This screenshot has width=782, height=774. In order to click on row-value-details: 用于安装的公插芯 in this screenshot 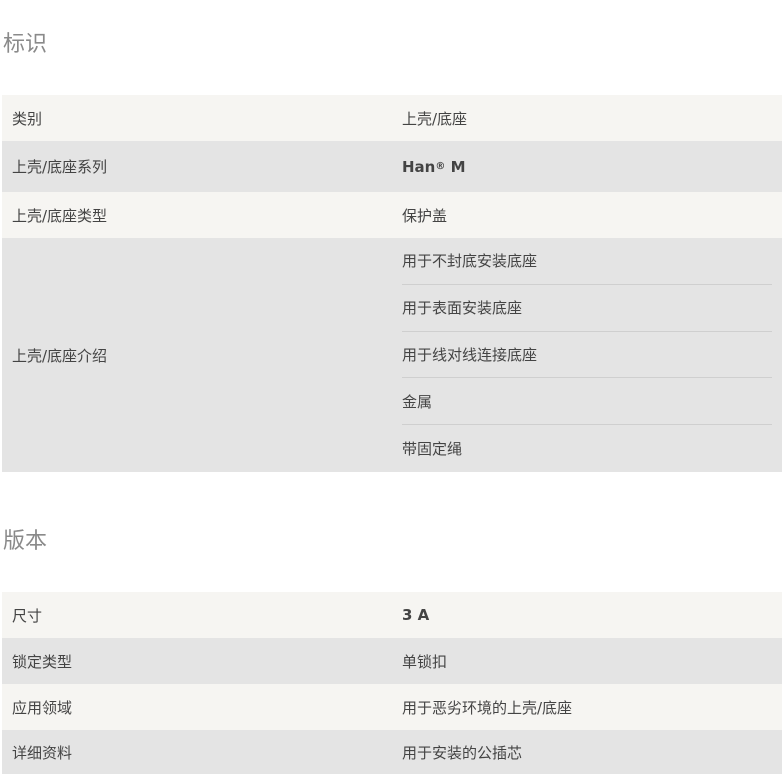, I will do `click(462, 752)`.